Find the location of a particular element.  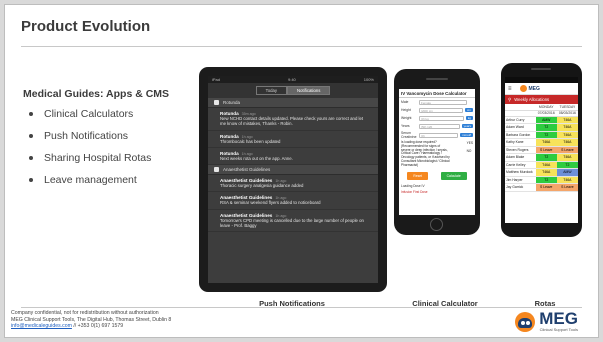

unit-toggle: cm is located at coordinates (469, 110).